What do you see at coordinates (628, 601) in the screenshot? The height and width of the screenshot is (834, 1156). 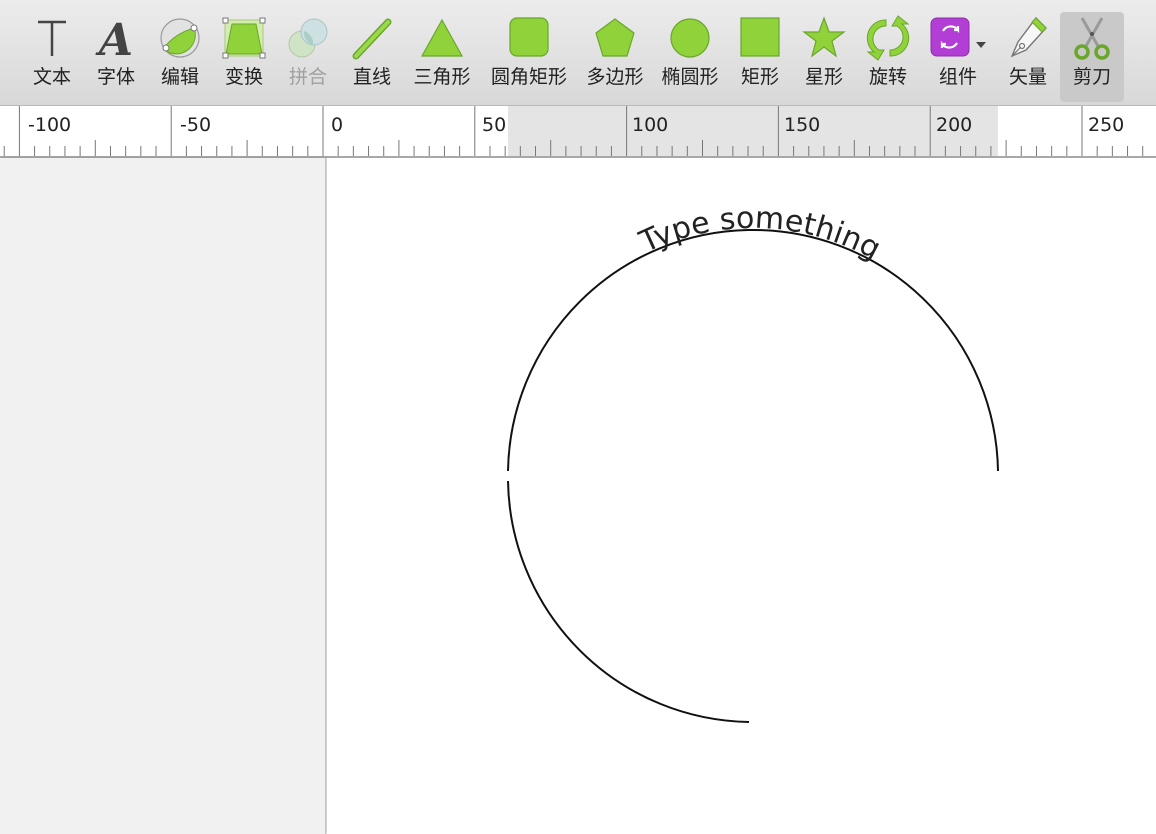 I see `circle-arc-lower-left` at bounding box center [628, 601].